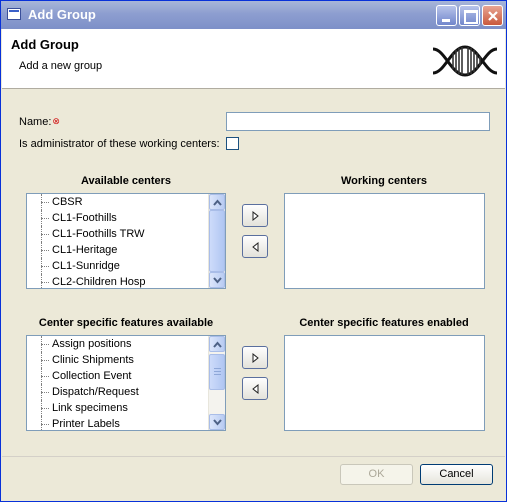 The height and width of the screenshot is (502, 507). What do you see at coordinates (384, 383) in the screenshot?
I see `enabled-features-list` at bounding box center [384, 383].